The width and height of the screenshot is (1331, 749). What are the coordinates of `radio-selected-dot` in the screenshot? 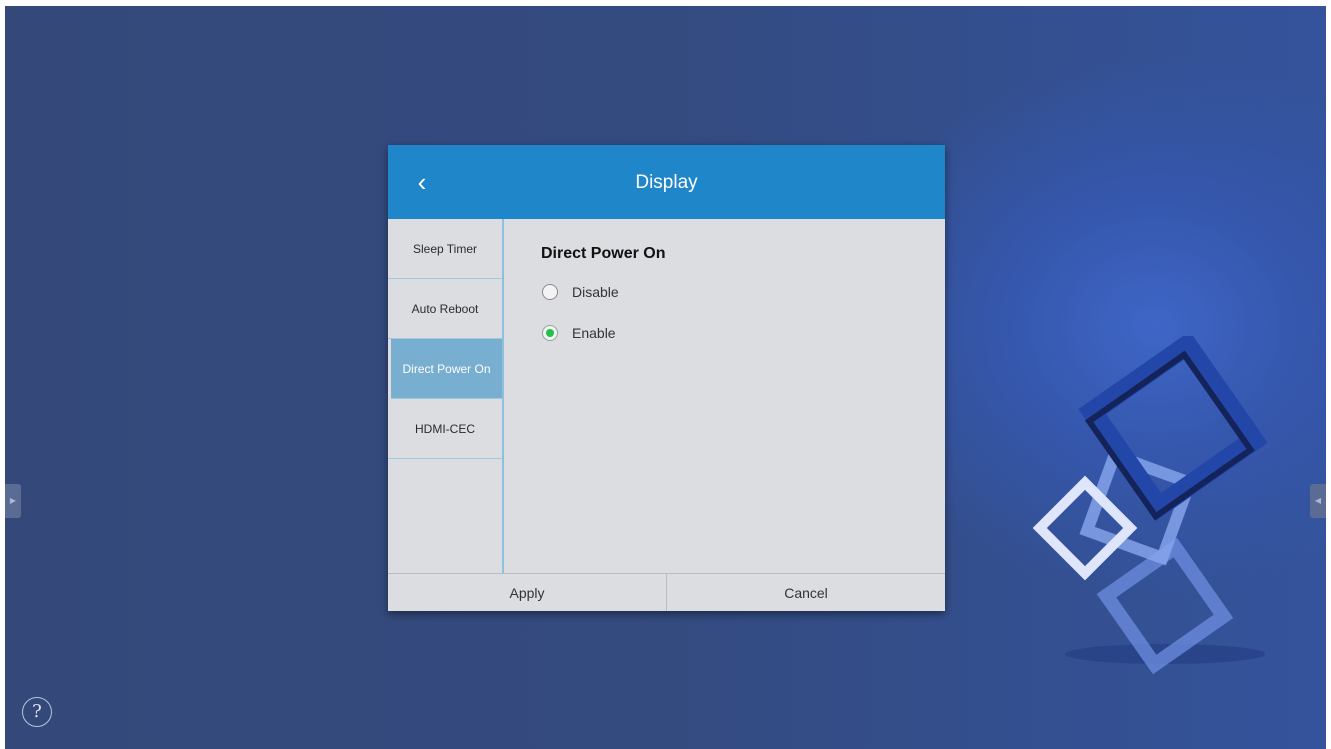 It's located at (550, 333).